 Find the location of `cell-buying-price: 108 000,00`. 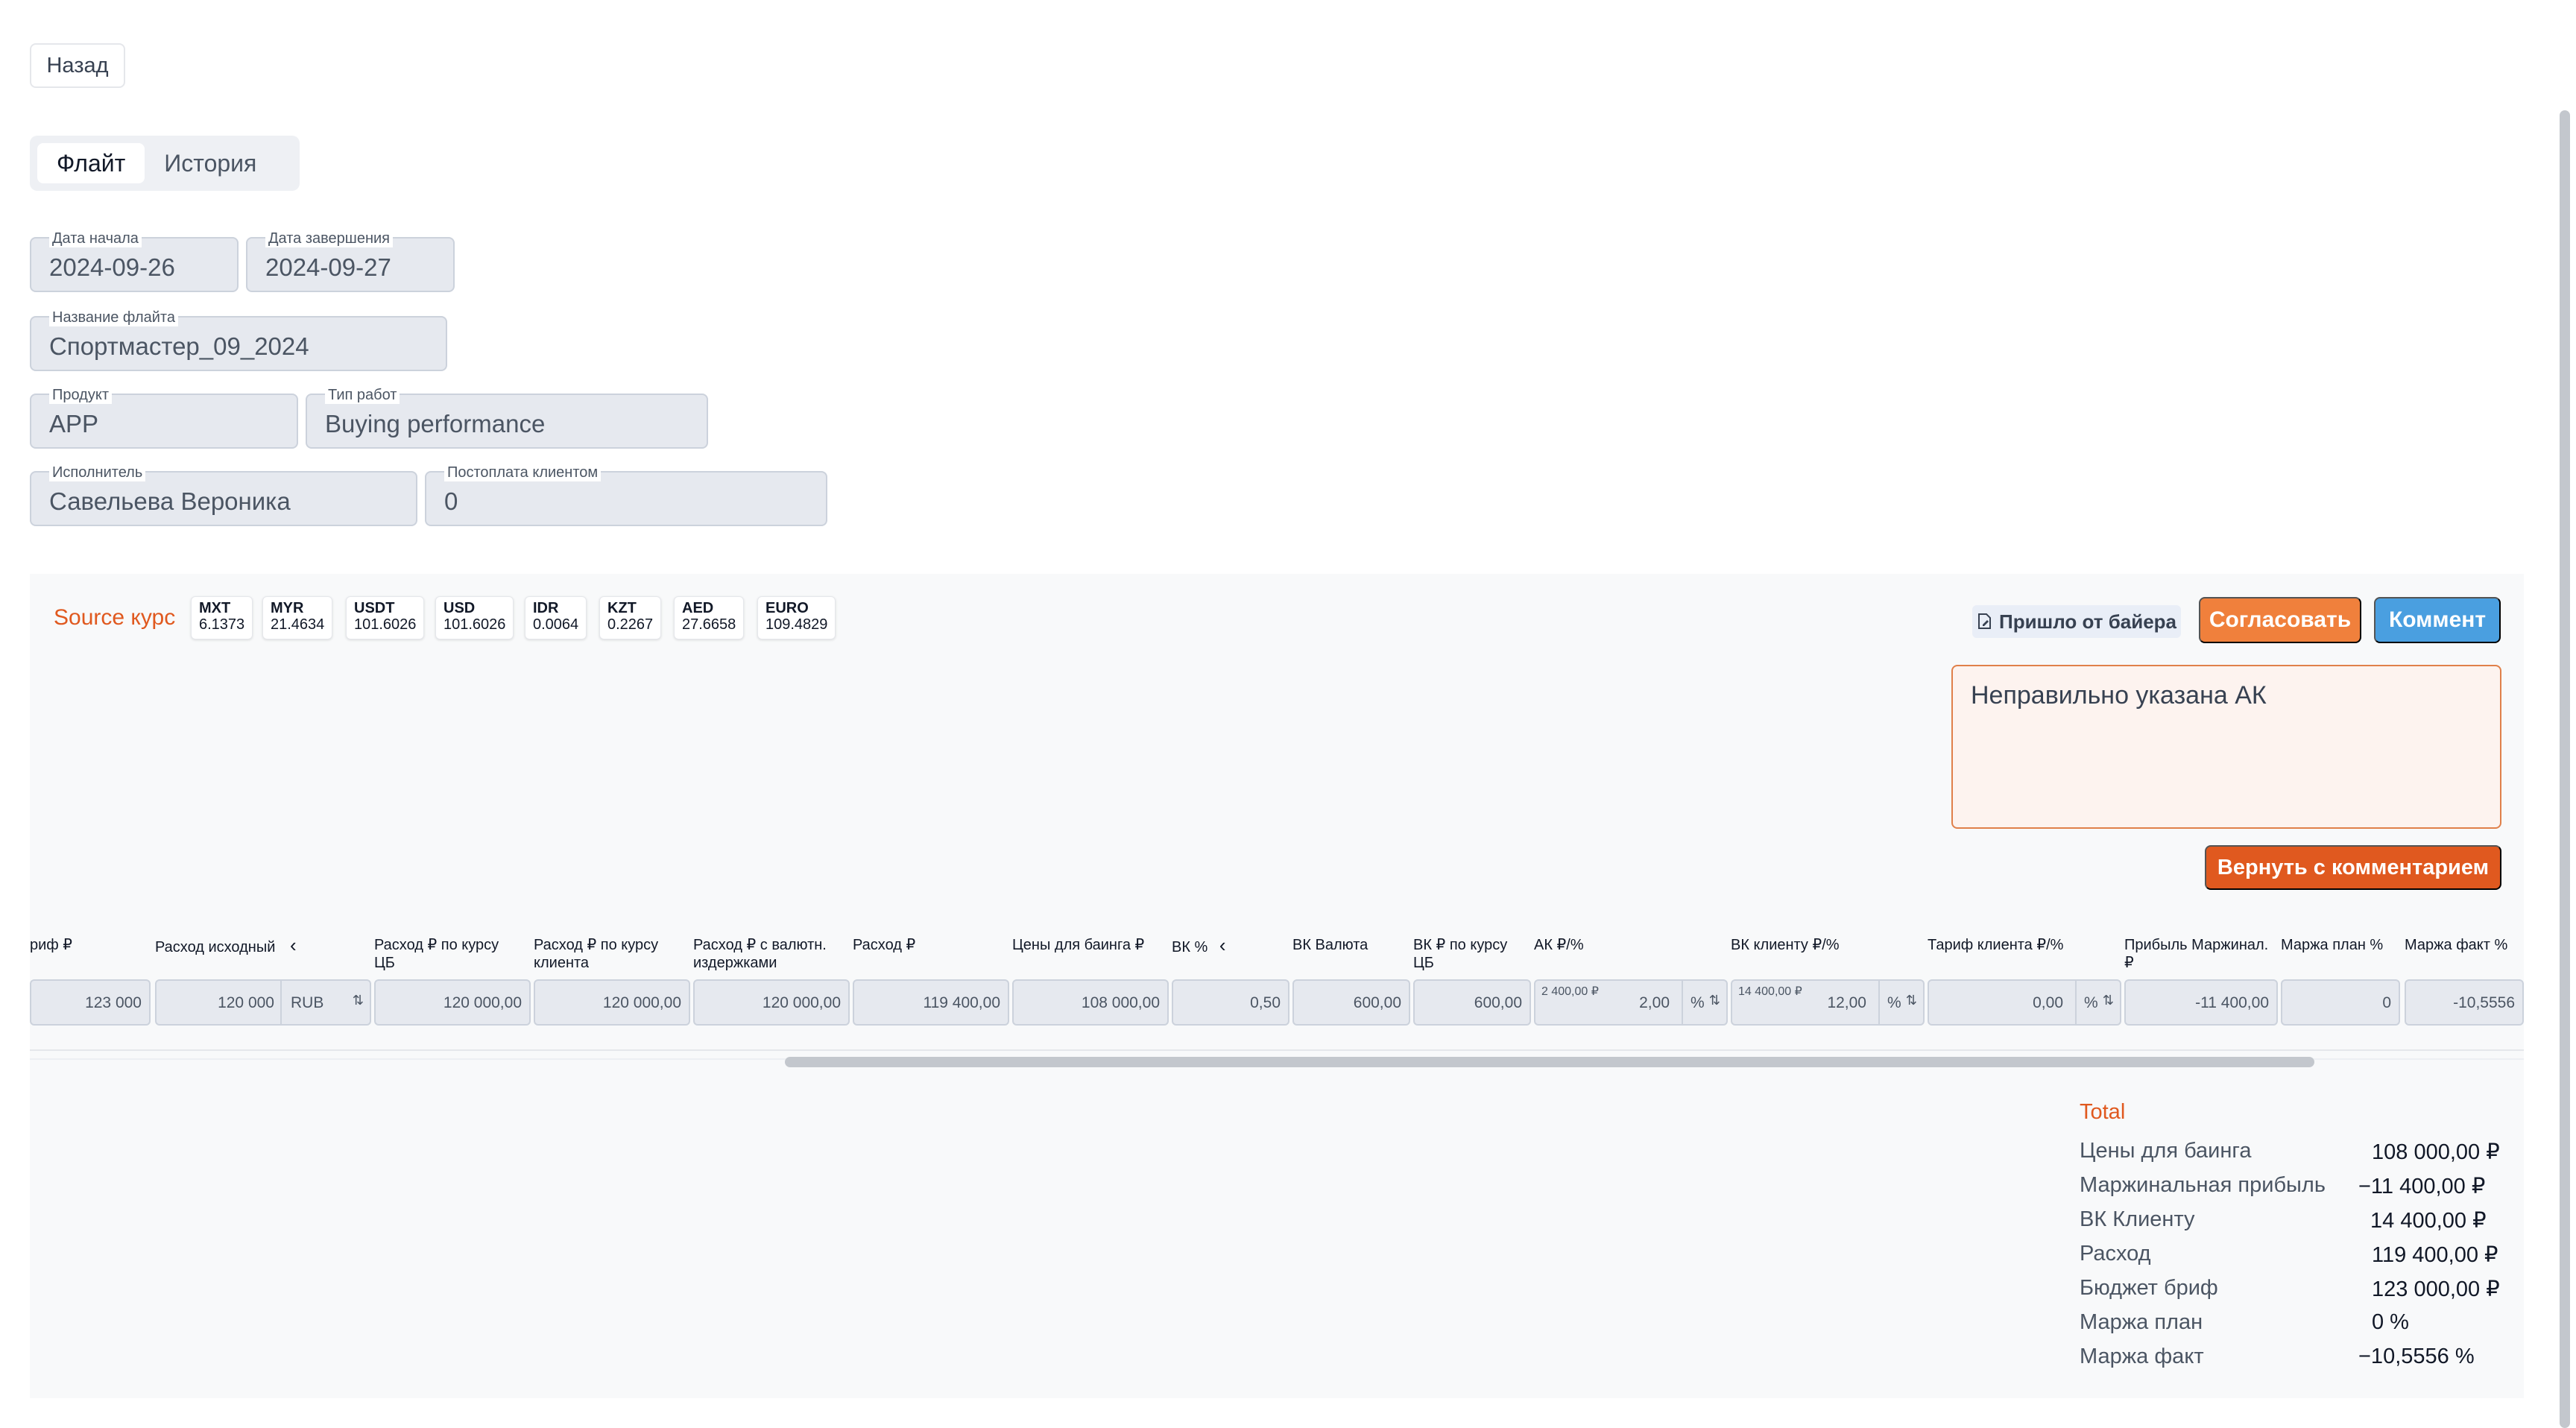

cell-buying-price: 108 000,00 is located at coordinates (1090, 1002).